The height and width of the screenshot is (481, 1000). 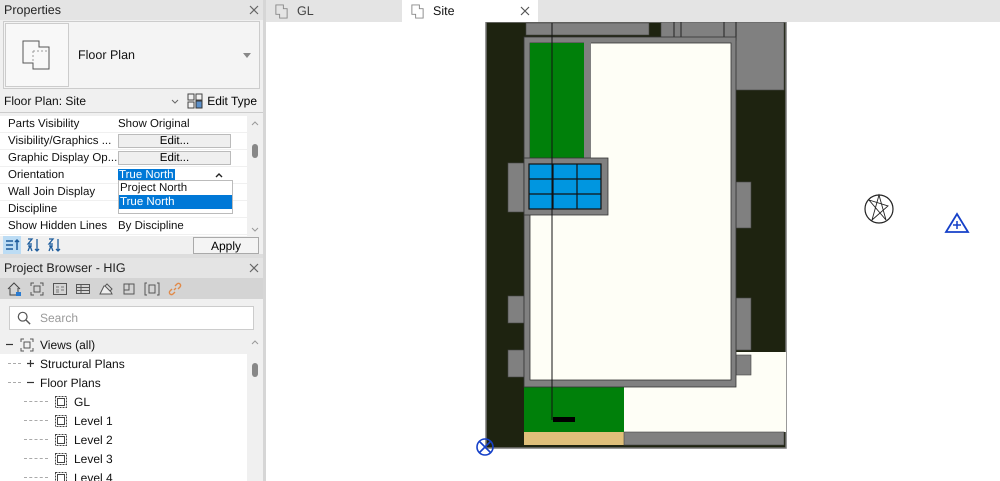 I want to click on expand-icon, so click(x=30, y=363).